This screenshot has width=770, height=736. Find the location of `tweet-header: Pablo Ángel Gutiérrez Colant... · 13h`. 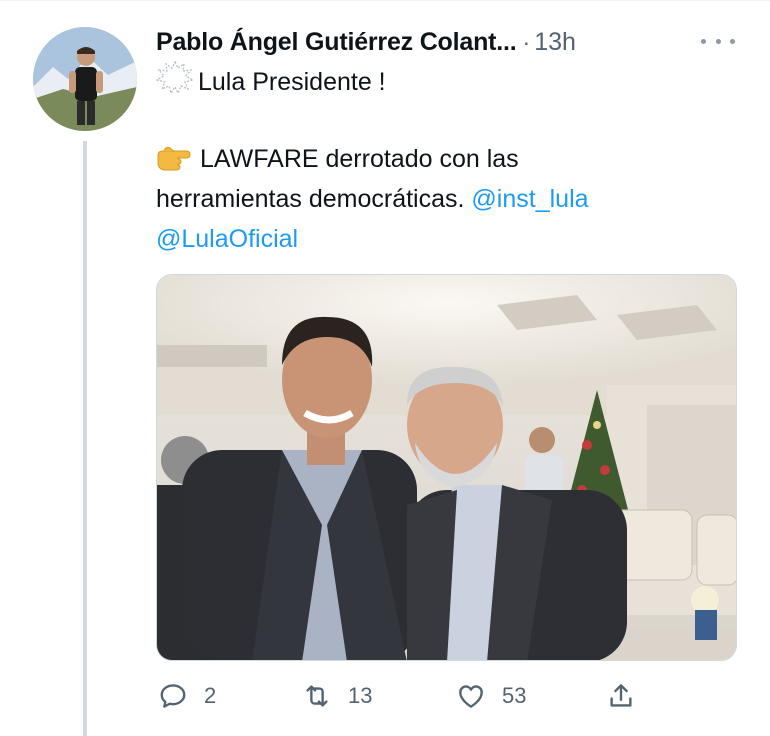

tweet-header: Pablo Ángel Gutiérrez Colant... · 13h is located at coordinates (366, 42).